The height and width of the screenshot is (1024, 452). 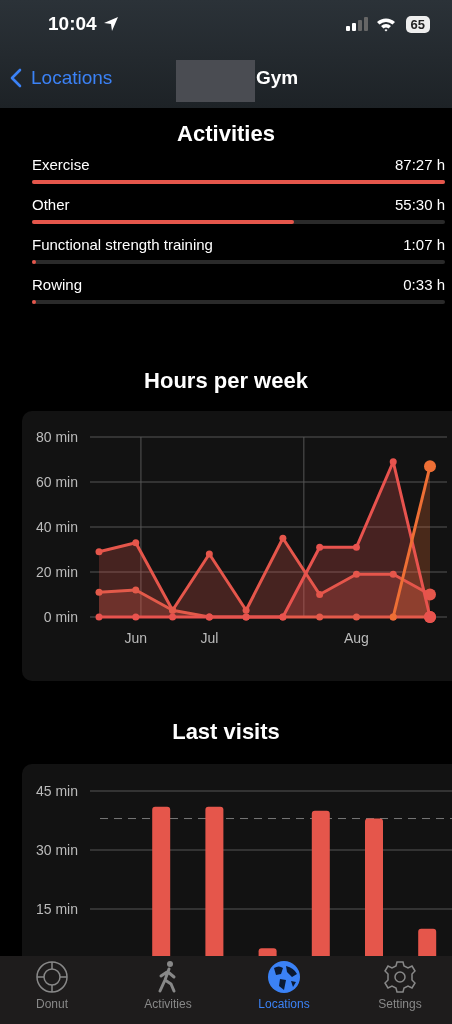 What do you see at coordinates (356, 638) in the screenshot?
I see `x-tick-label: Aug` at bounding box center [356, 638].